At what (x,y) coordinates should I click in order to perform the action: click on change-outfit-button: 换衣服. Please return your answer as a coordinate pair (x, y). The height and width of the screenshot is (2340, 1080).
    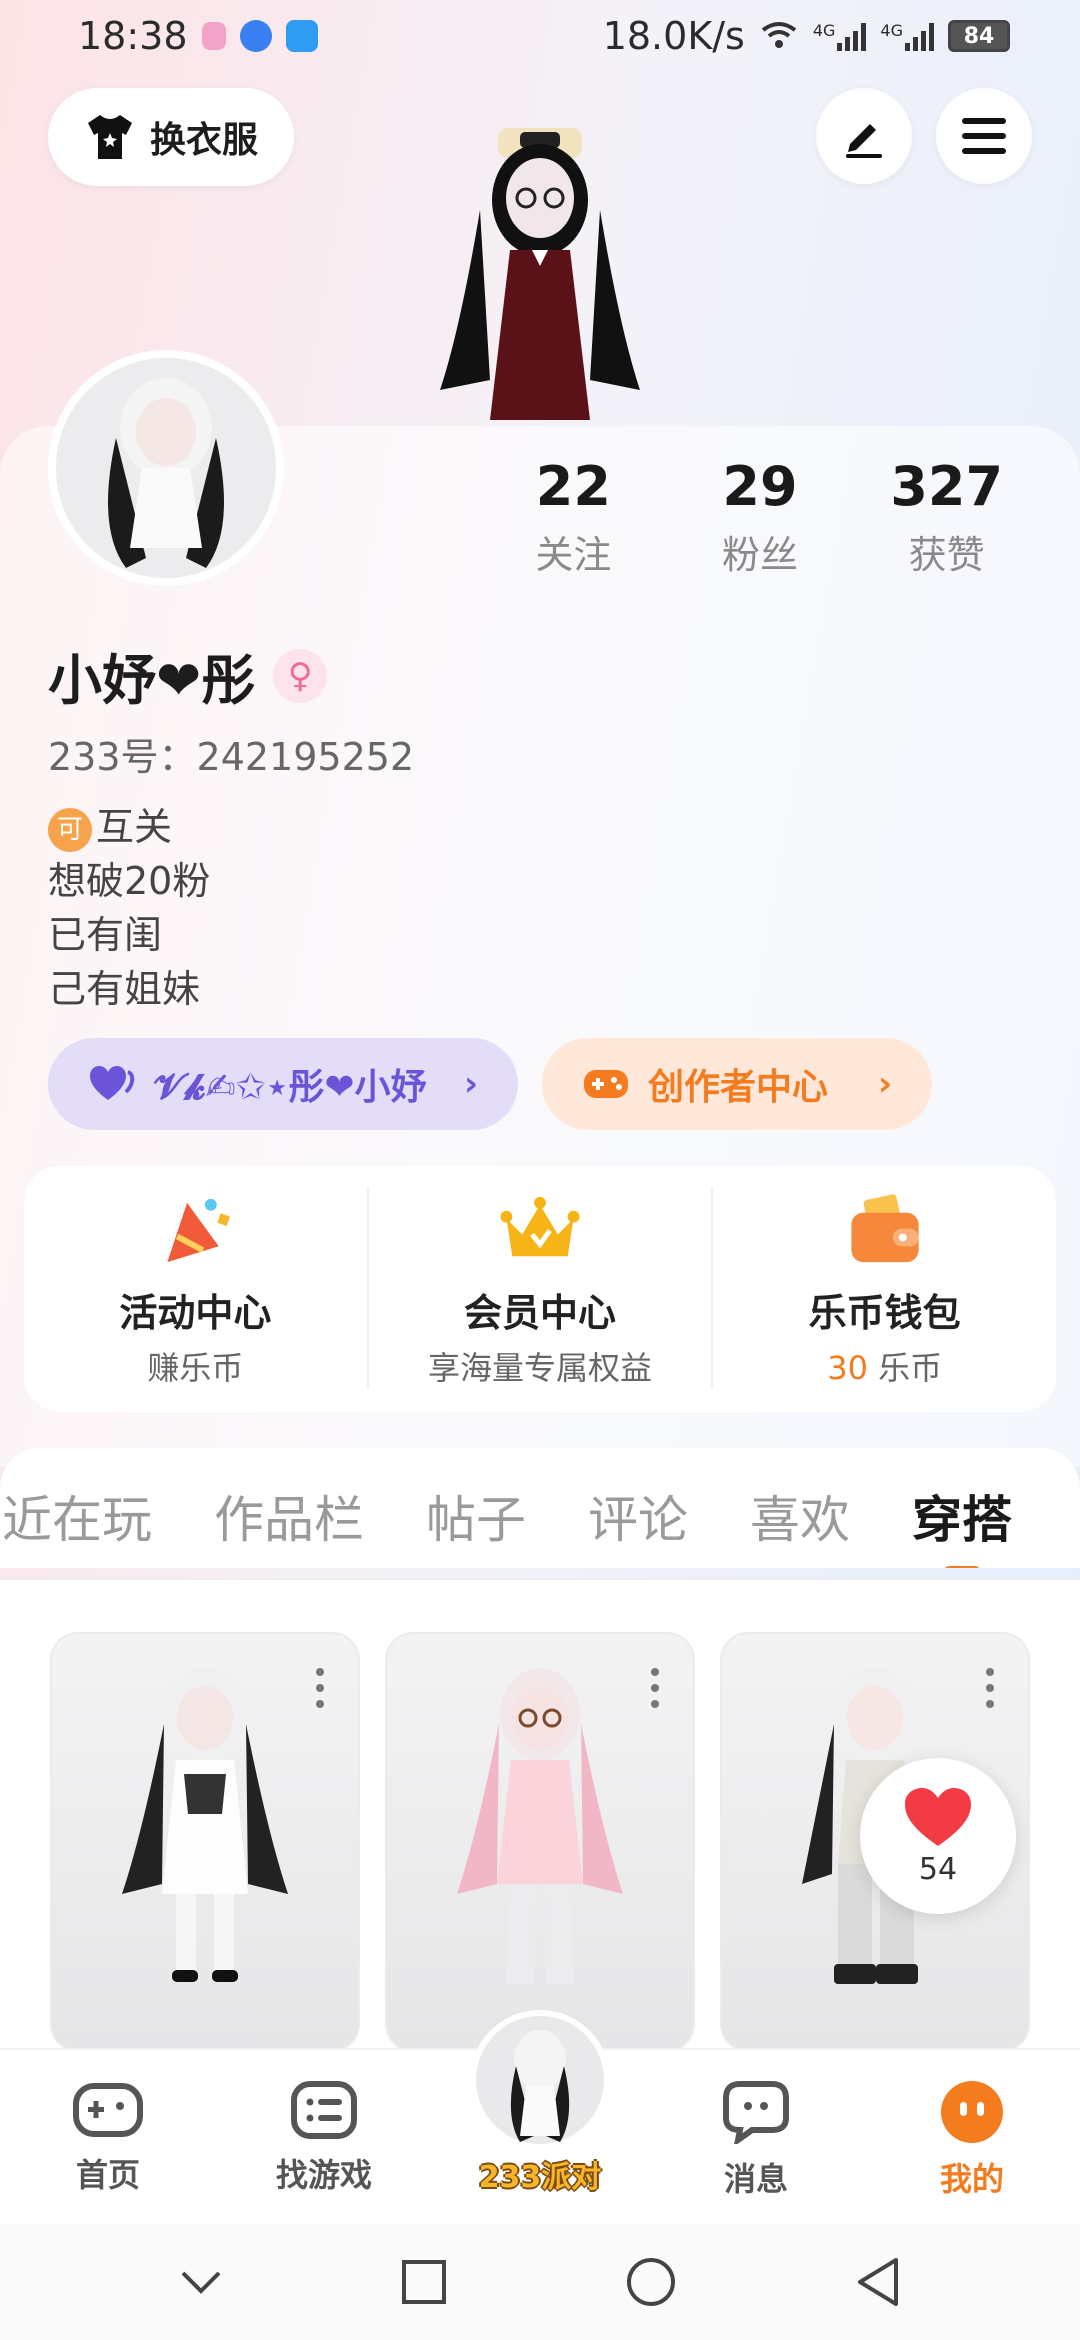
    Looking at the image, I should click on (171, 137).